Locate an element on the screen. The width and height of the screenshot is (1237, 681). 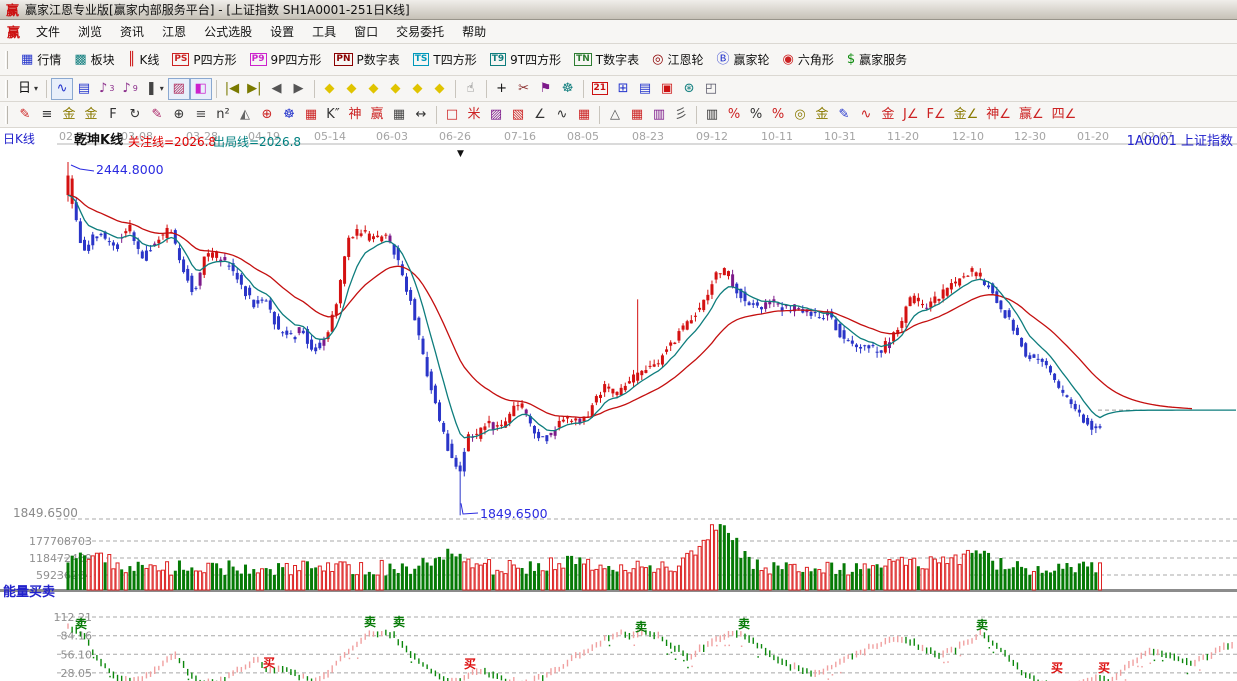
t-square-button: TS T四方形 is located at coordinates (445, 59).